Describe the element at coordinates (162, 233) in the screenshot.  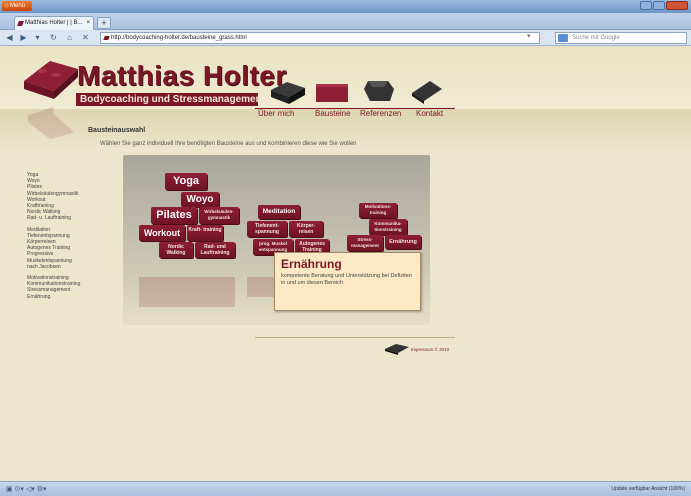
I see `block-workout: Workout` at that location.